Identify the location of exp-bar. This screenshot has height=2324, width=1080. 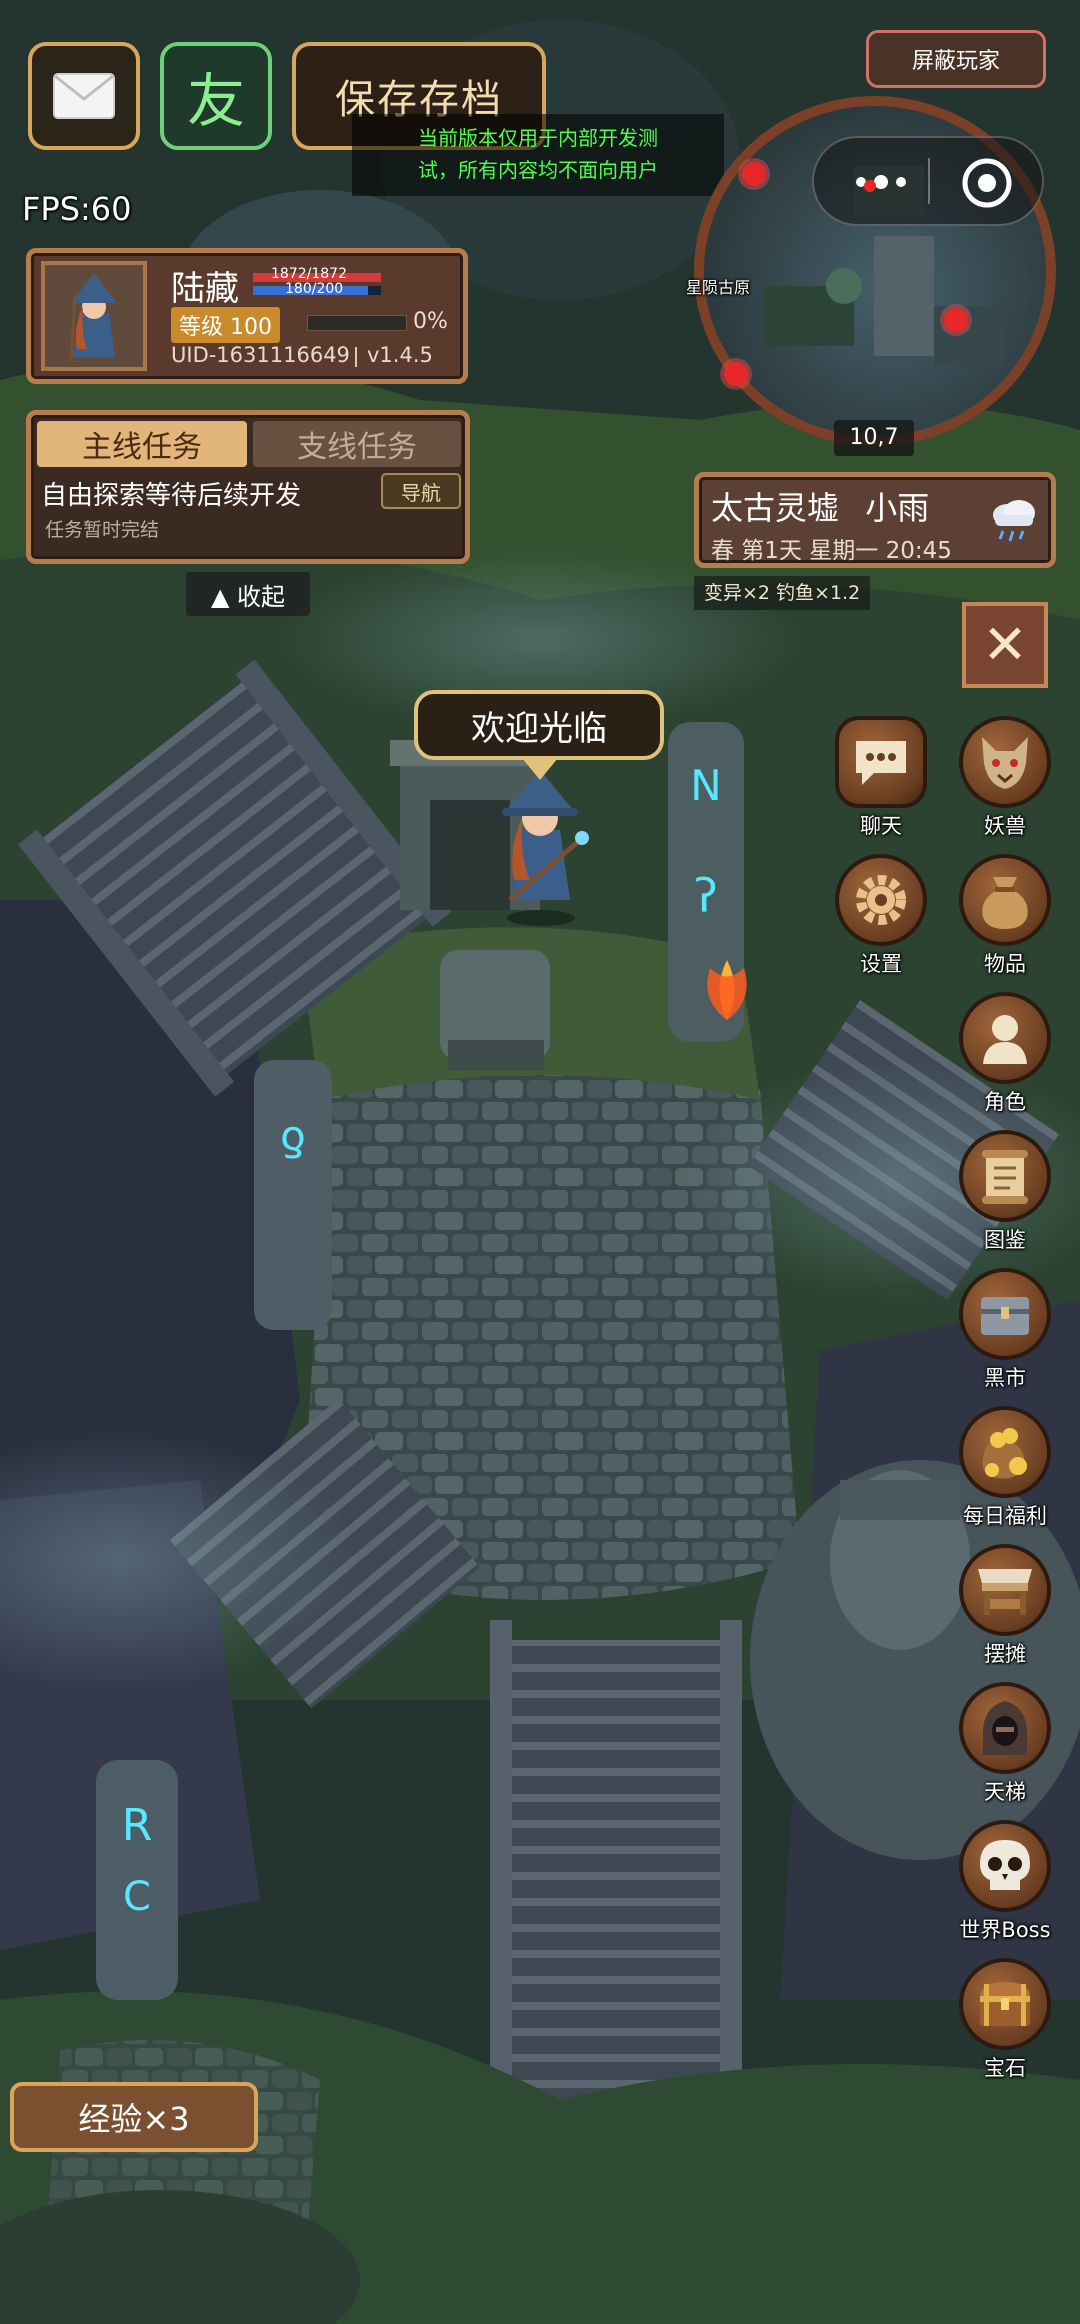
(357, 323).